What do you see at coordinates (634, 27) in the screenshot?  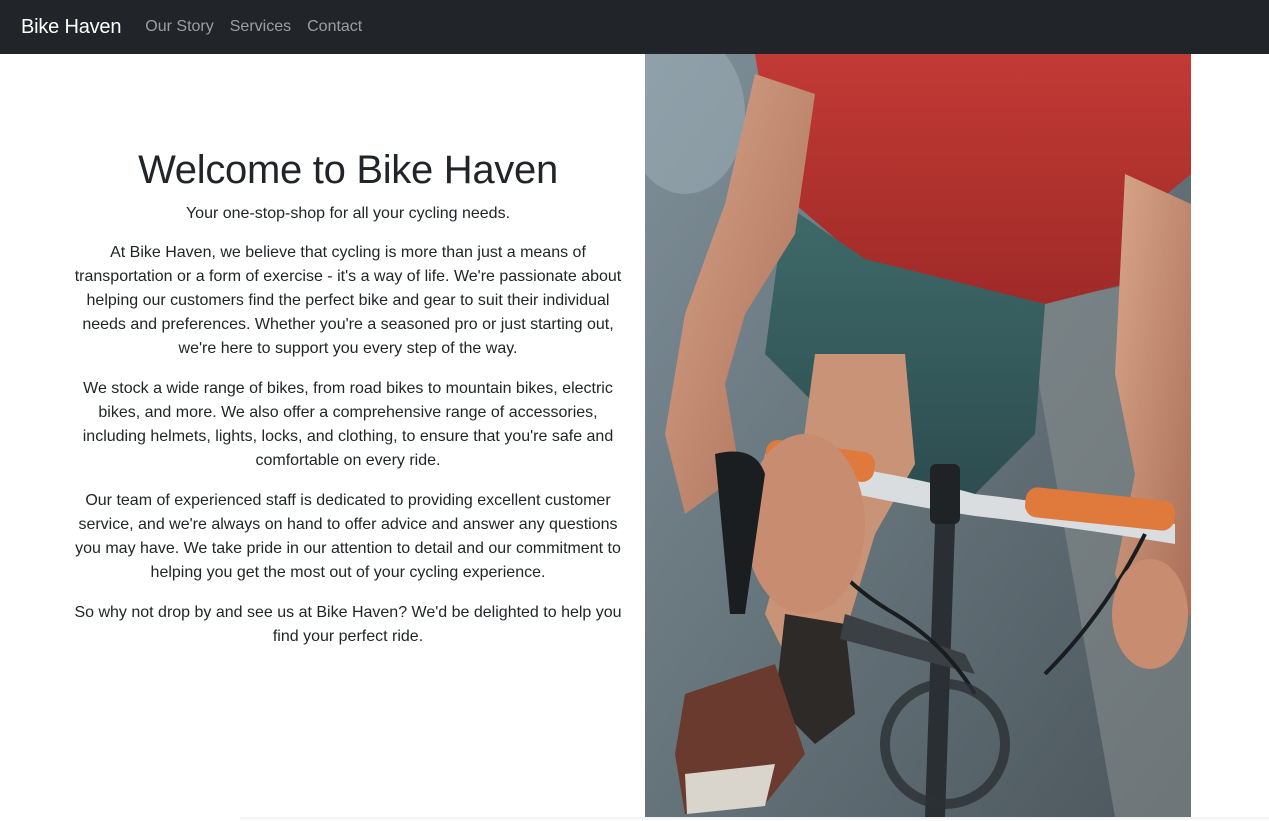 I see `top-navbar: Bike Haven Our Story Services Contact` at bounding box center [634, 27].